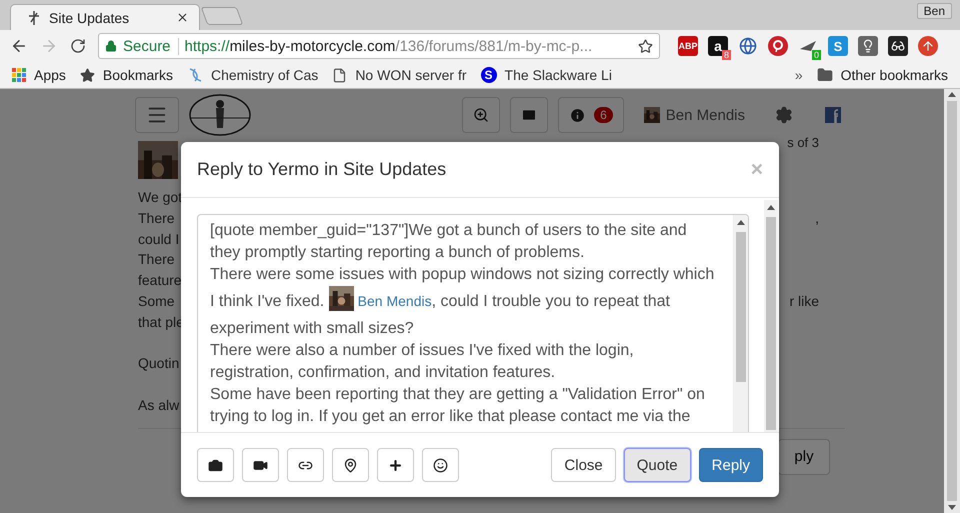 Image resolution: width=960 pixels, height=513 pixels. Describe the element at coordinates (824, 75) in the screenshot. I see `folder-icon` at that location.